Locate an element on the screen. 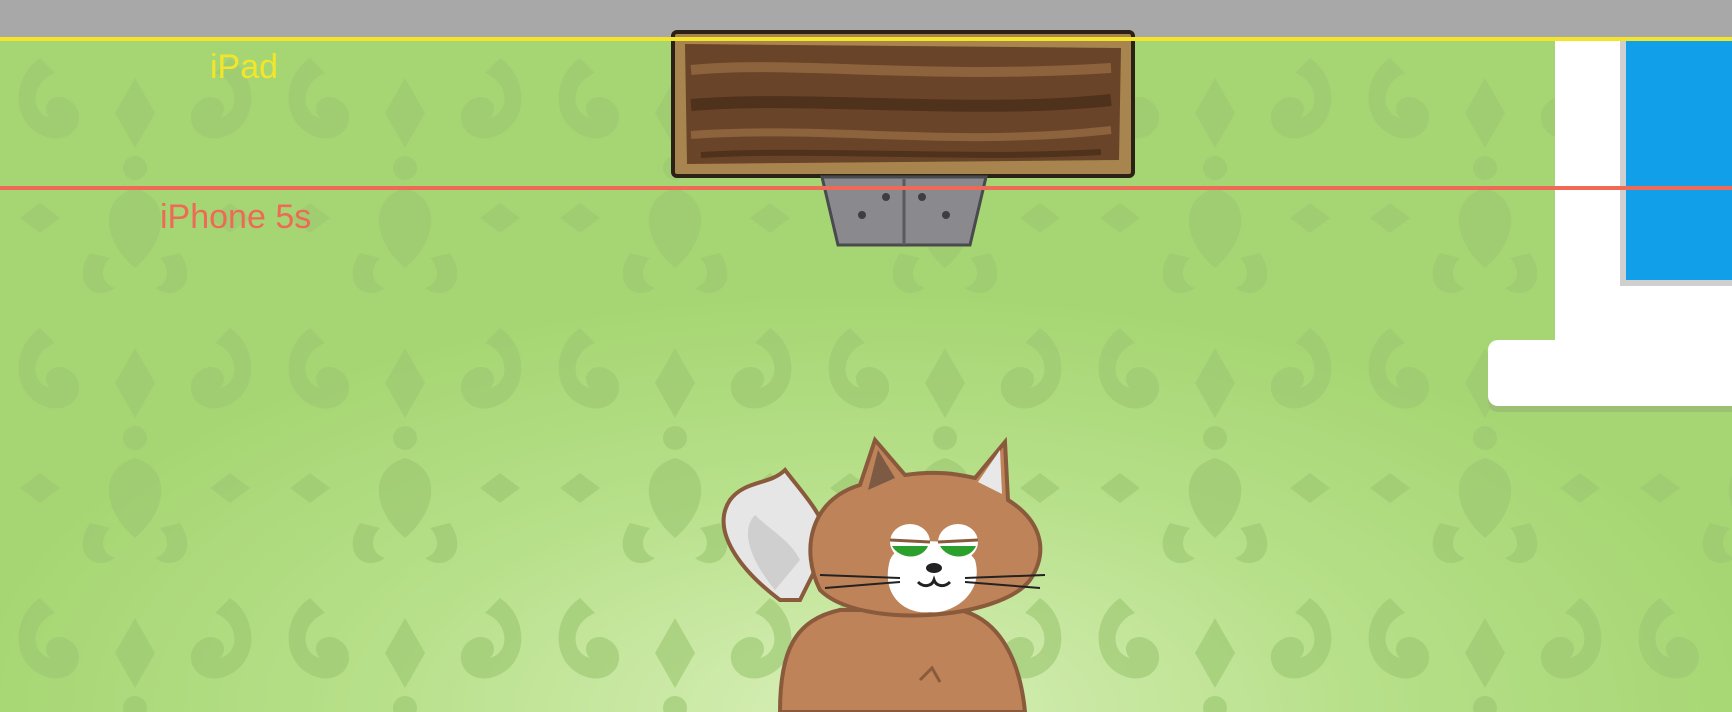  window-sill is located at coordinates (1610, 373).